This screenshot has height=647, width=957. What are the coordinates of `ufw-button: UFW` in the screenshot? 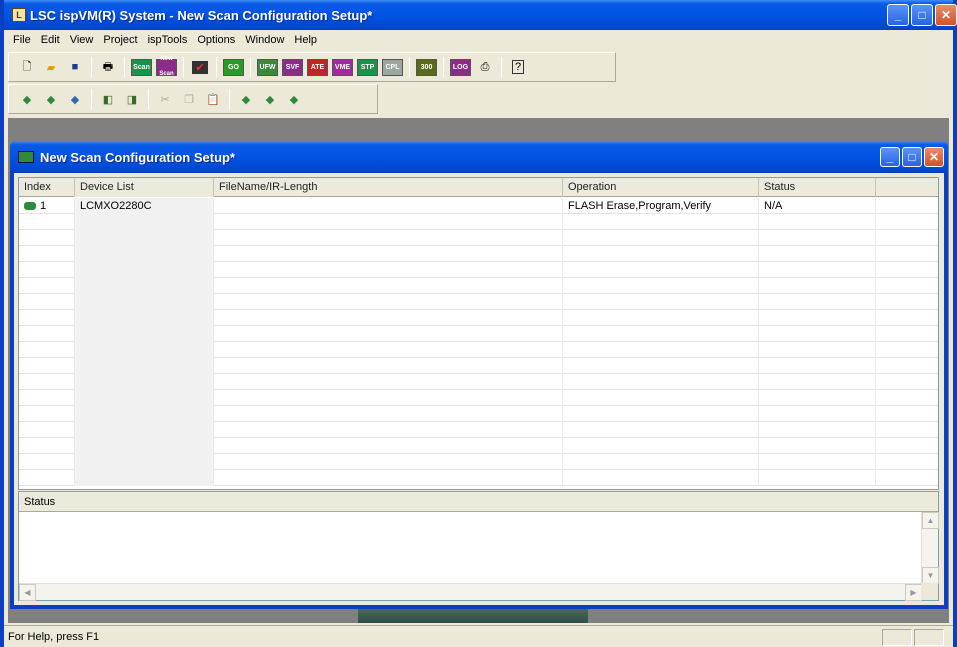 It's located at (267, 67).